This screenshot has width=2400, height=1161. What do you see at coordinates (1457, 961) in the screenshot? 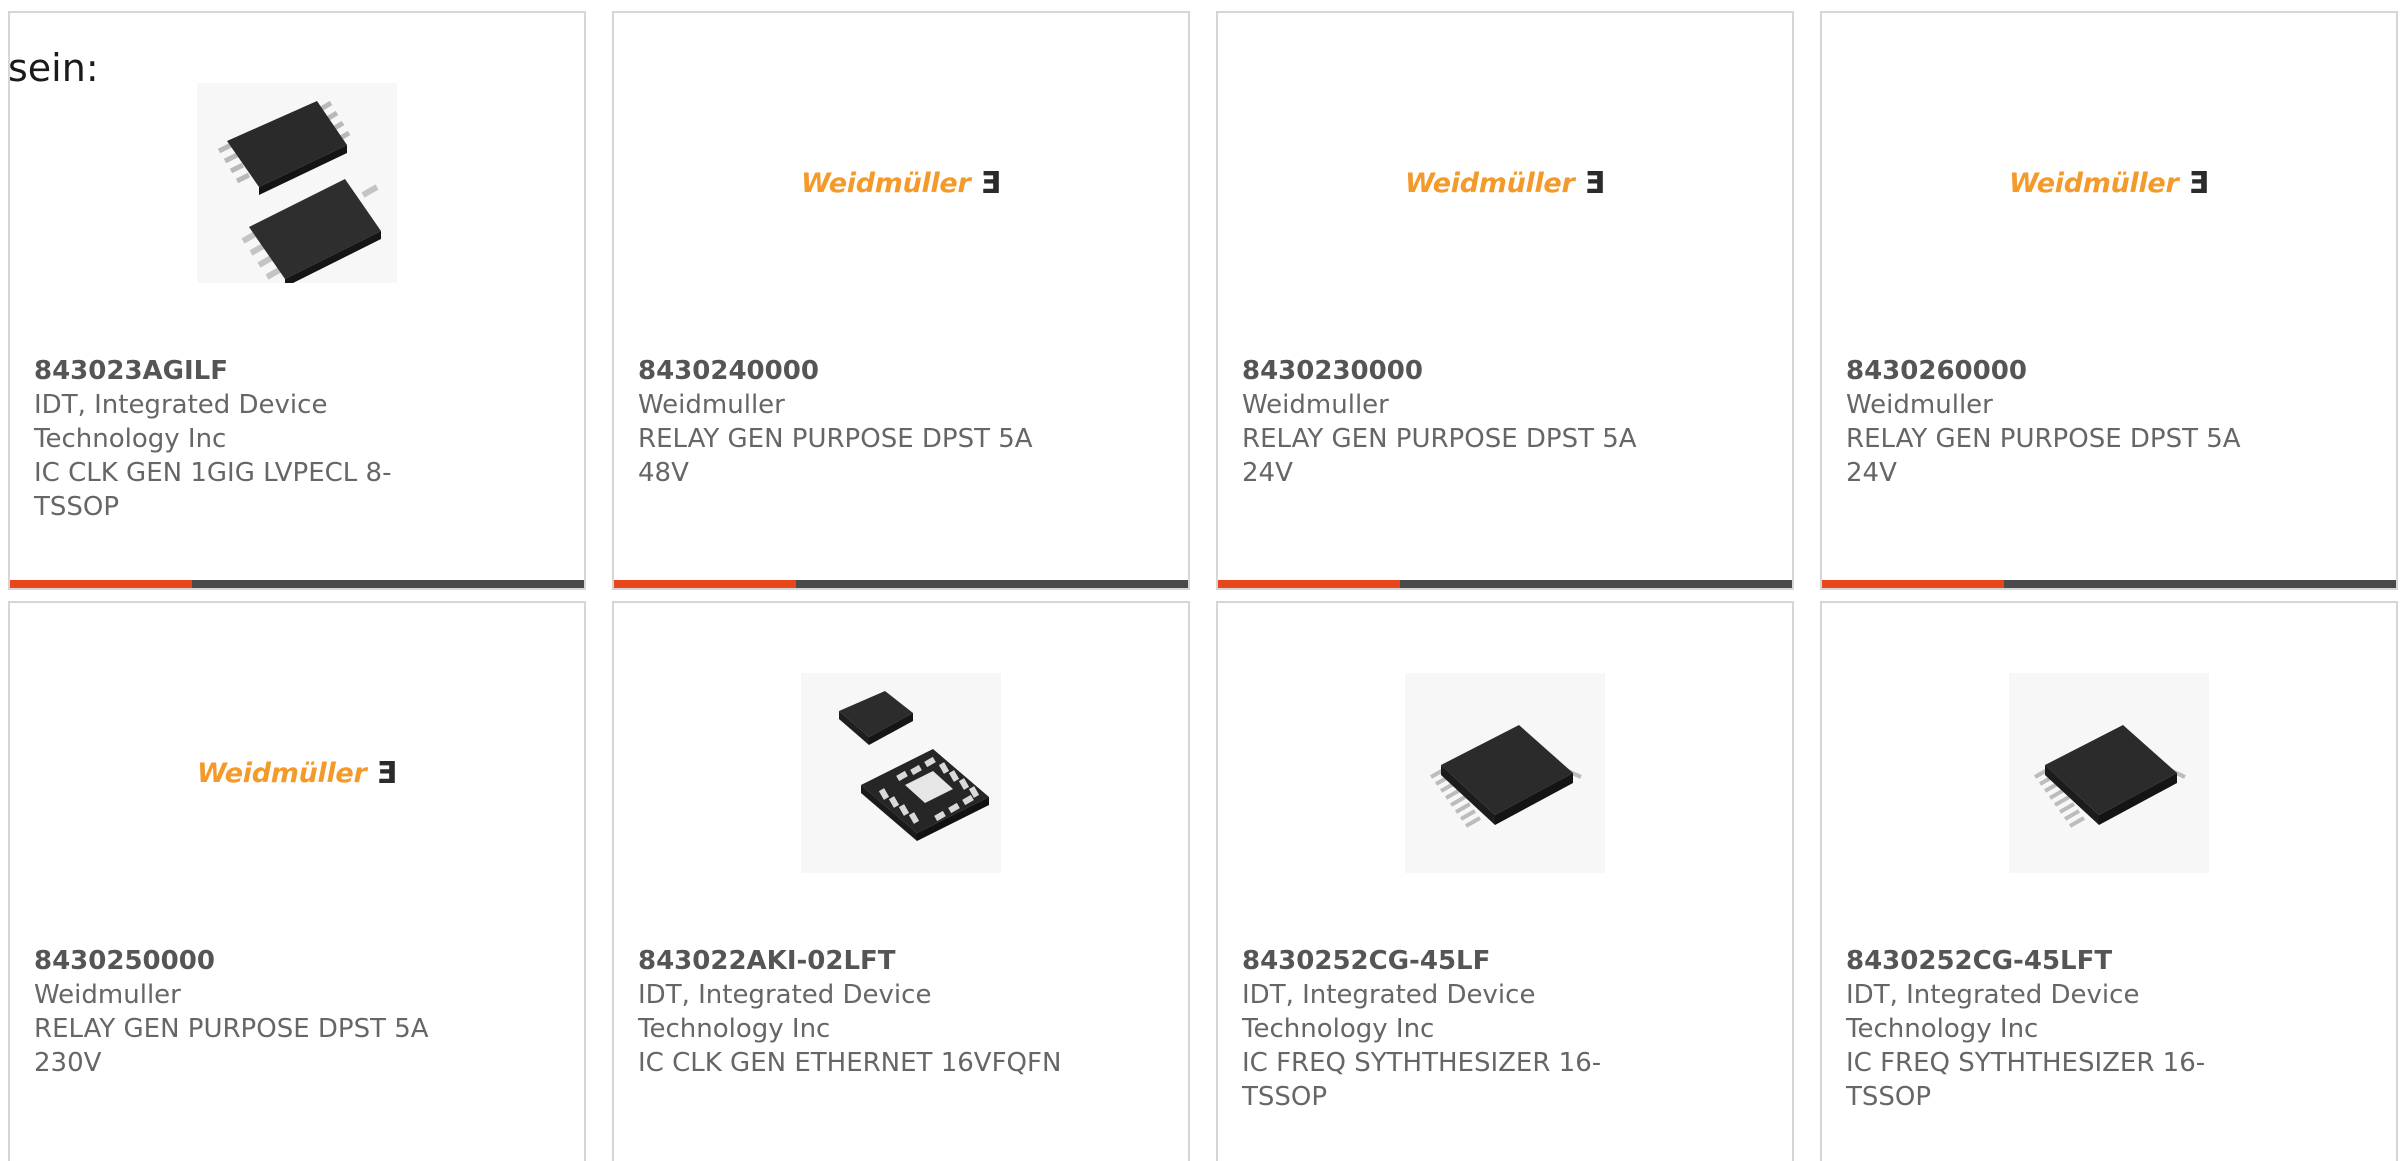
I see `part-number-link: 8430252CG-45LF` at bounding box center [1457, 961].